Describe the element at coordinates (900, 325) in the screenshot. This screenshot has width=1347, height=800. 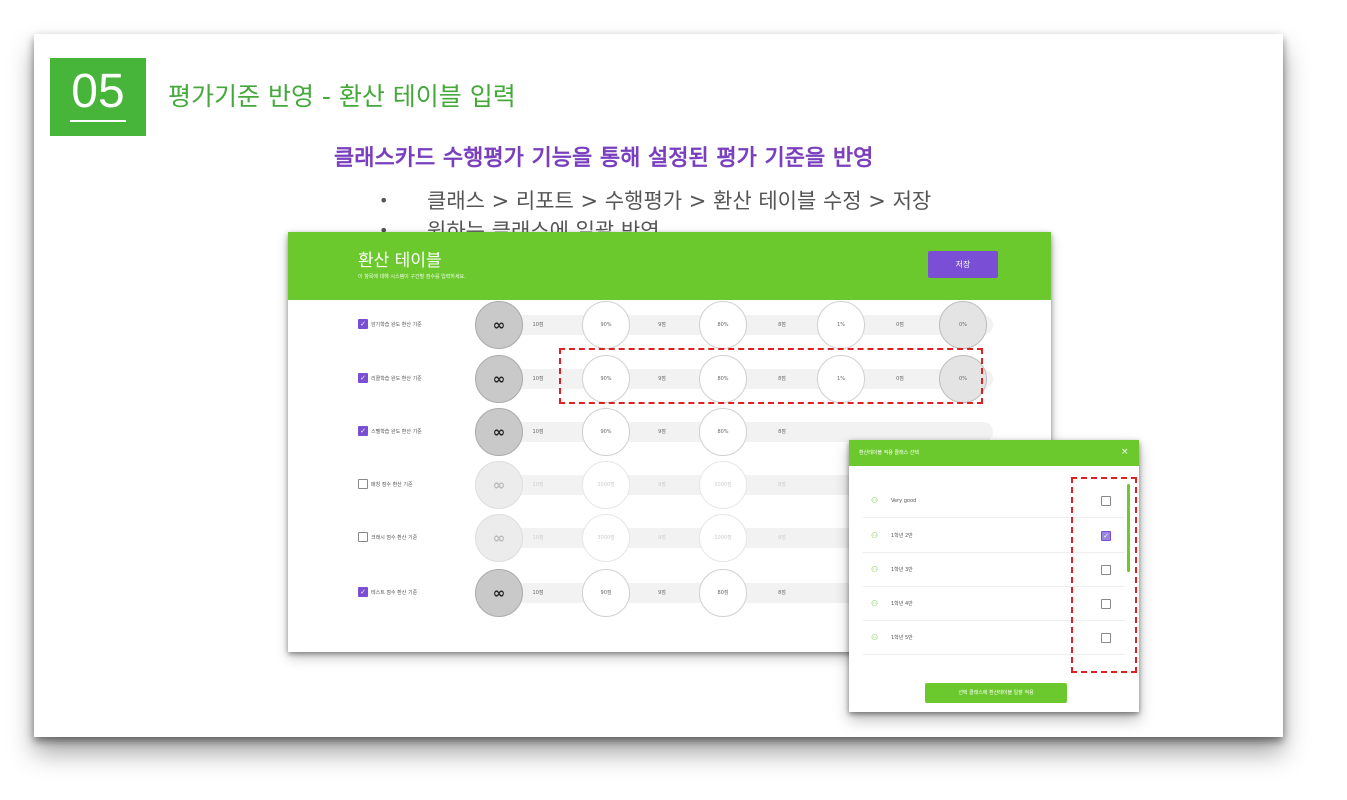
I see `score-value: 0점` at that location.